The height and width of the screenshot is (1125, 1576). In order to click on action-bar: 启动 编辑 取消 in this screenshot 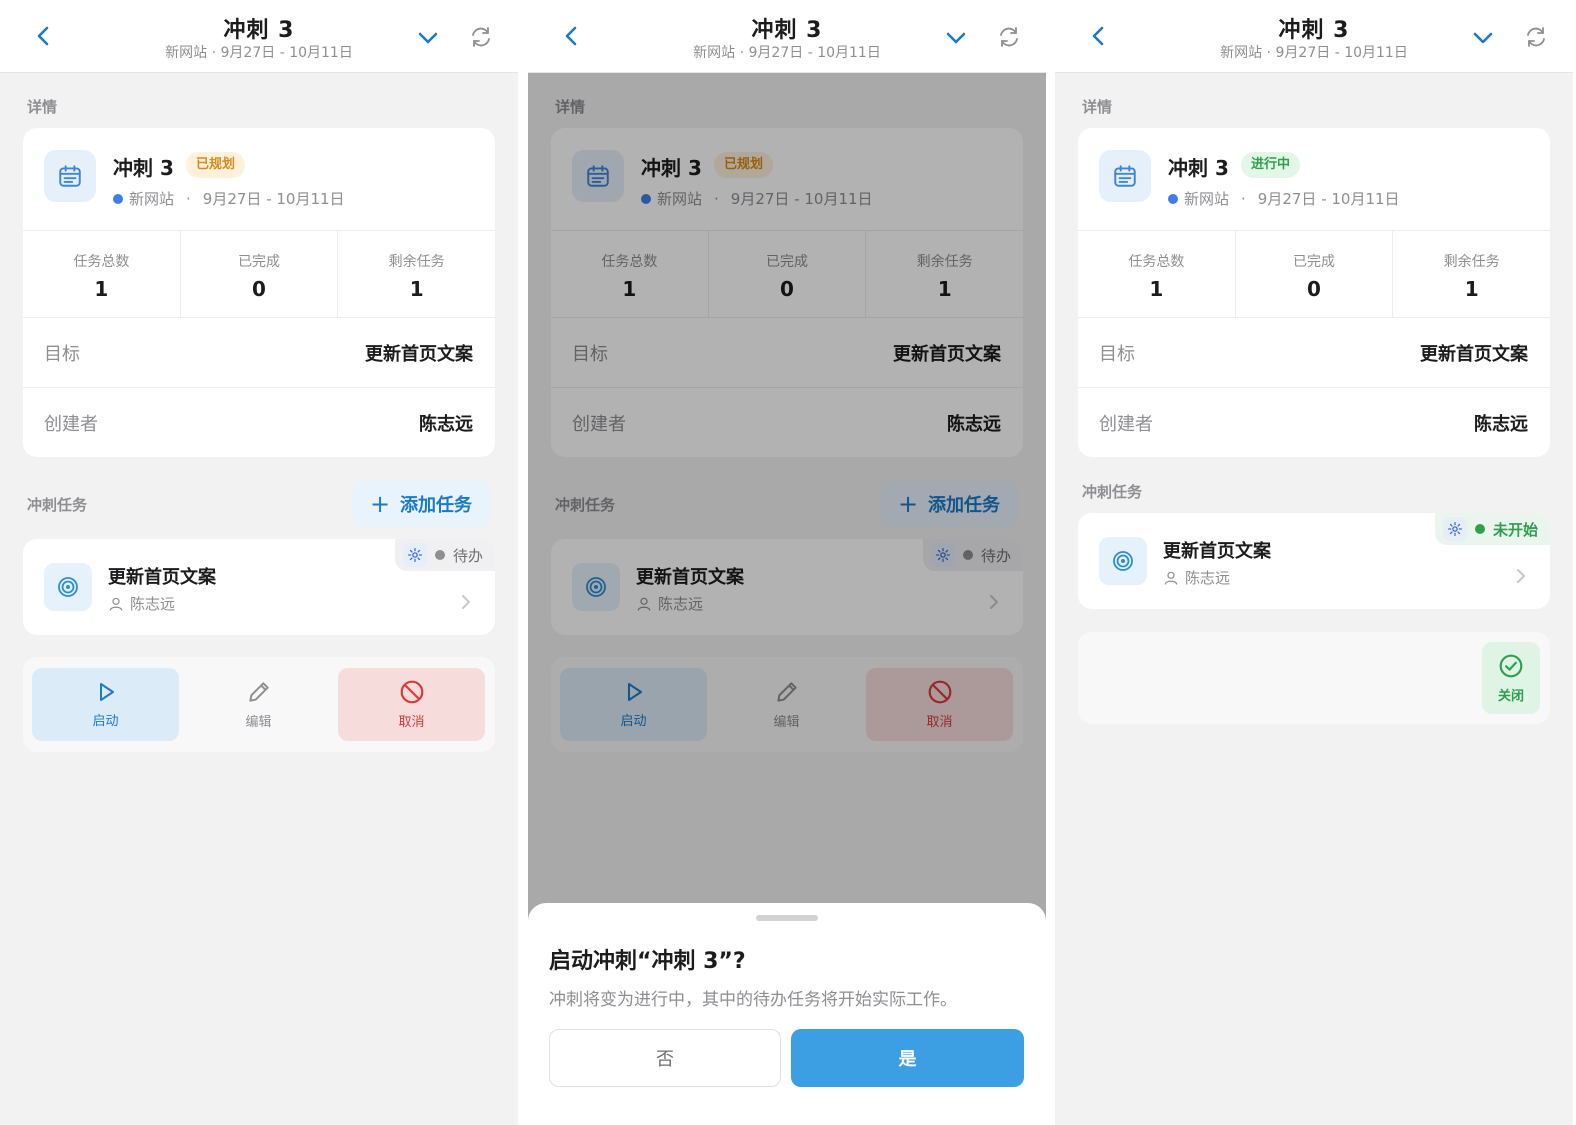, I will do `click(259, 704)`.